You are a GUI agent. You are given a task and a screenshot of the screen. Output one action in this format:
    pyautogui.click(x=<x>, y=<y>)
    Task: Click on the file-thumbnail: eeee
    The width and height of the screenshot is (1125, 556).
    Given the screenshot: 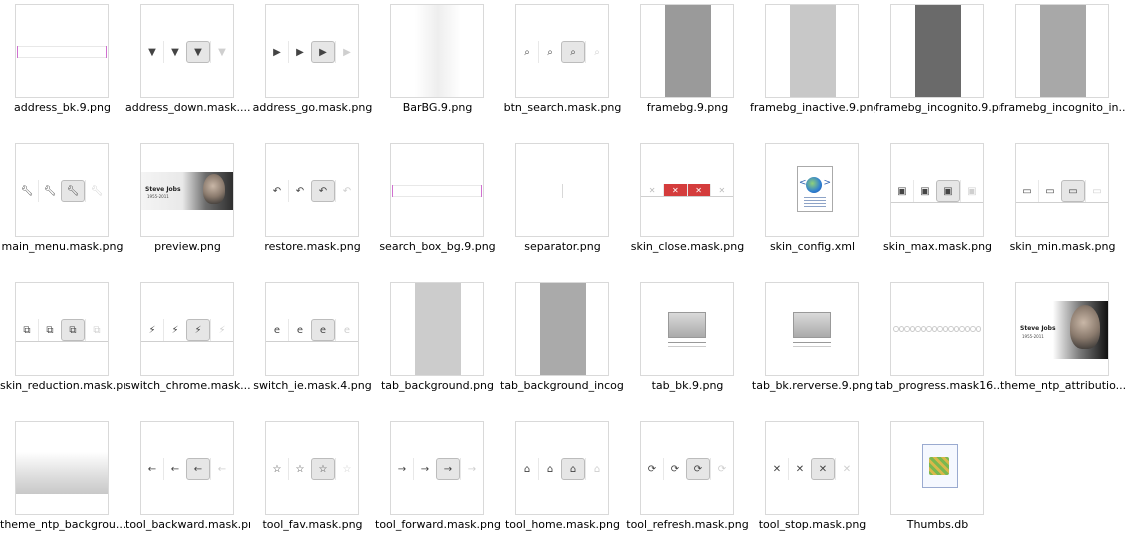 What is the action you would take?
    pyautogui.click(x=312, y=329)
    